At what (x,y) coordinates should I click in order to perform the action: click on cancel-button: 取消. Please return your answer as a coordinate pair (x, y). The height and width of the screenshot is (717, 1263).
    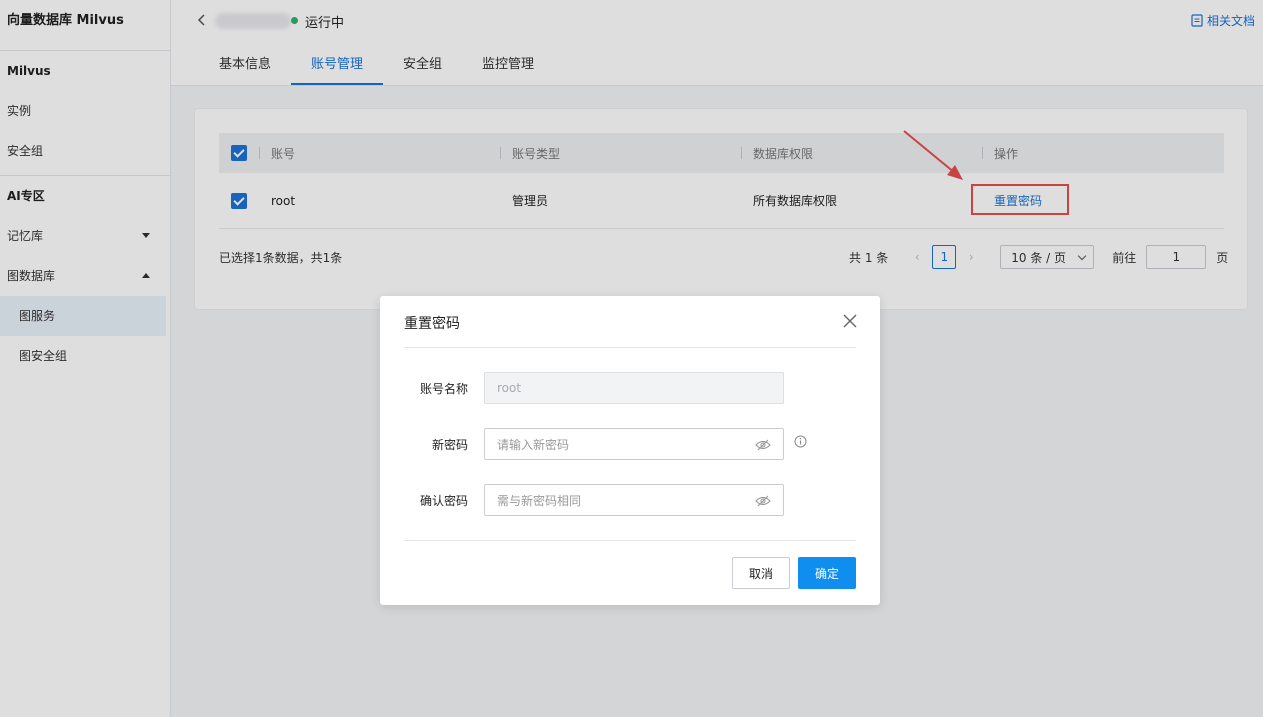
    Looking at the image, I should click on (761, 573).